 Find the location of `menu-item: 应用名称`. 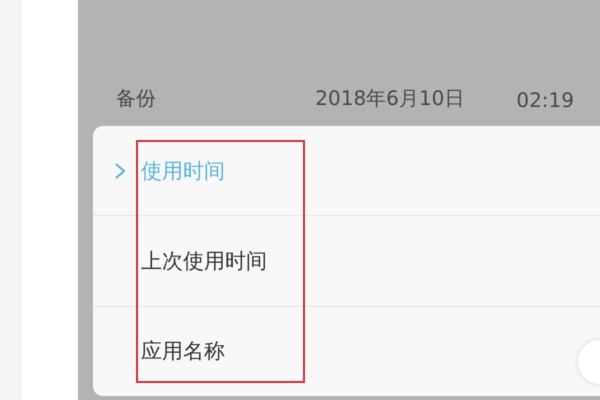

menu-item: 应用名称 is located at coordinates (183, 351).